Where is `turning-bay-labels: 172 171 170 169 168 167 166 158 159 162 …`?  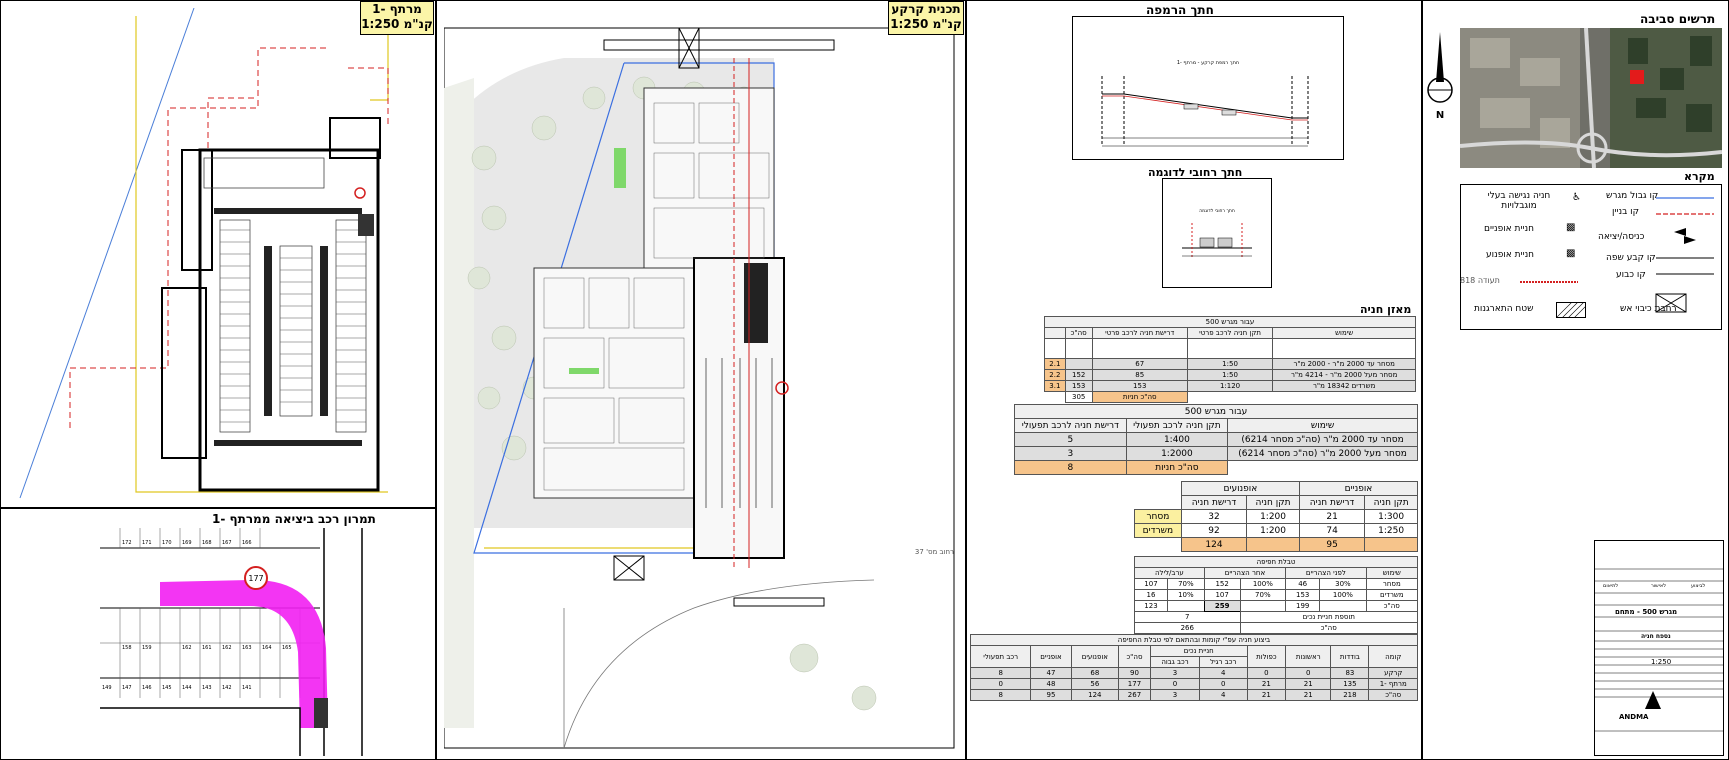 turning-bay-labels: 172 171 170 169 168 167 166 158 159 162 … is located at coordinates (197, 615).